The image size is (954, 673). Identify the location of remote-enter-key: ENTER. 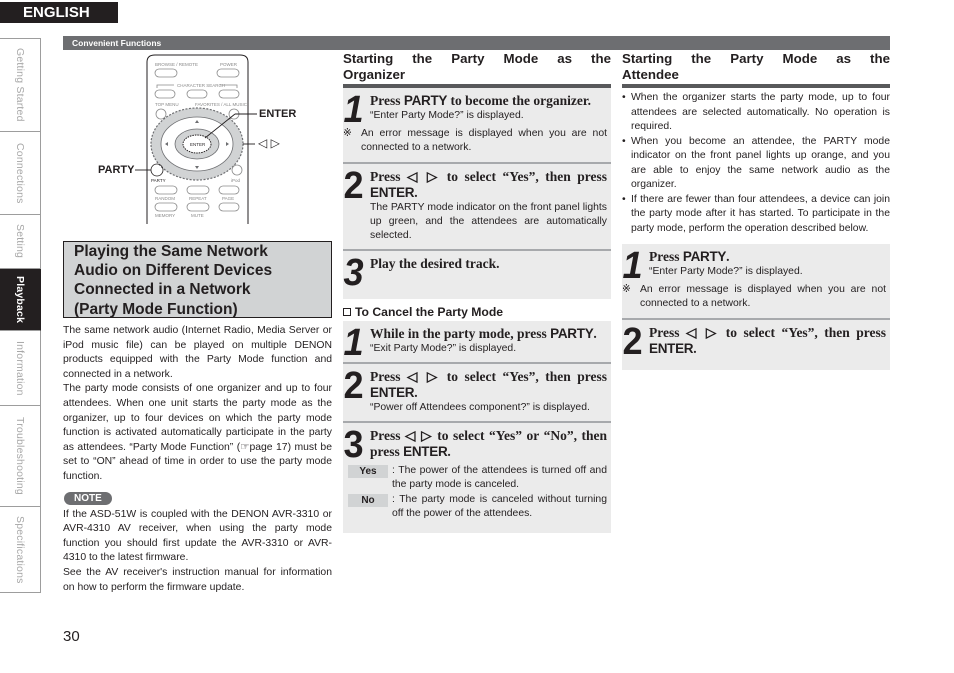
(198, 144).